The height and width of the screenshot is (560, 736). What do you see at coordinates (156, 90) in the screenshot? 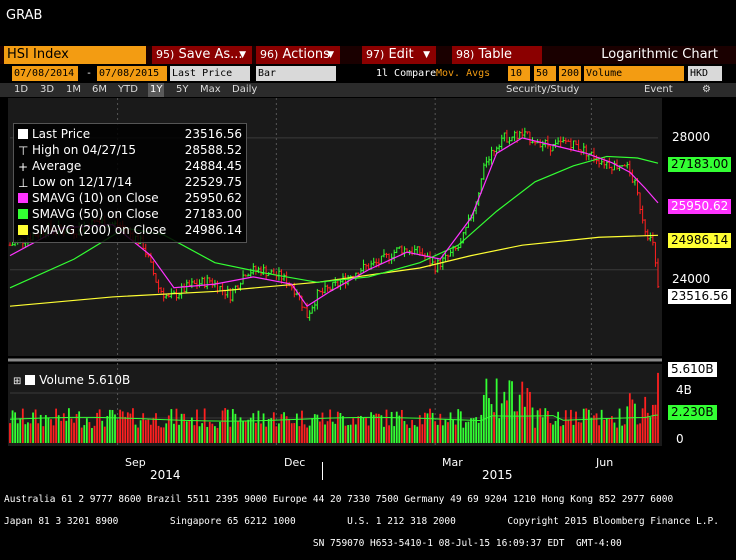
I see `tab-1y: 1Y` at bounding box center [156, 90].